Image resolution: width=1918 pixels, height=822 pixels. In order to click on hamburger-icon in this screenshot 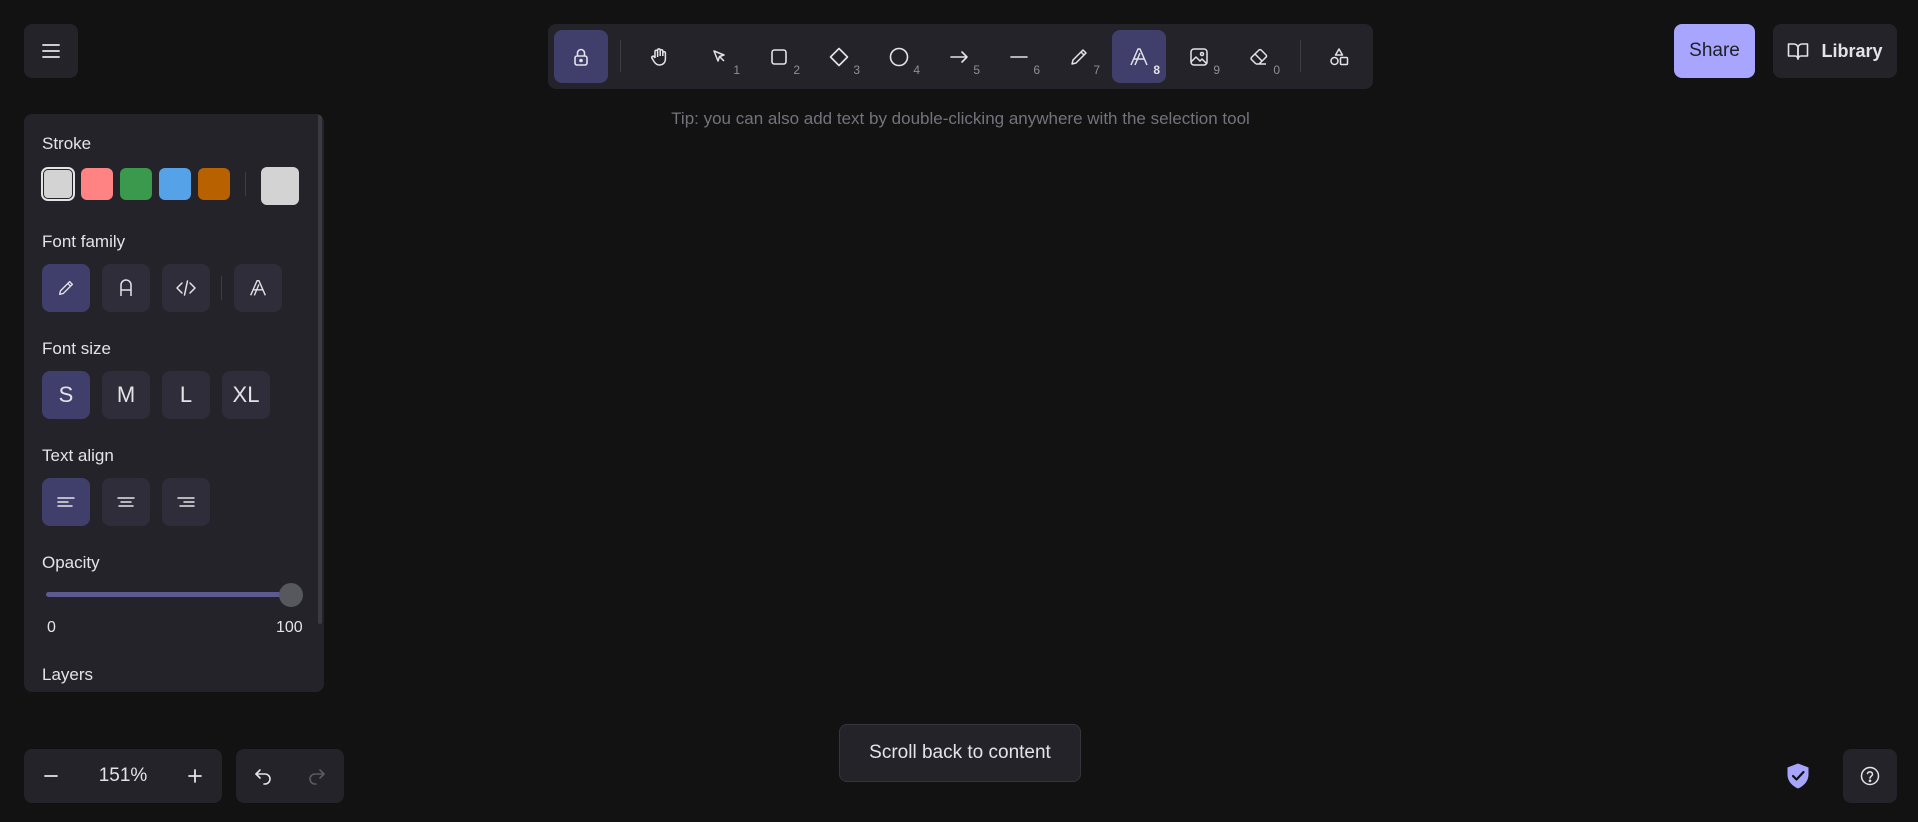, I will do `click(51, 51)`.